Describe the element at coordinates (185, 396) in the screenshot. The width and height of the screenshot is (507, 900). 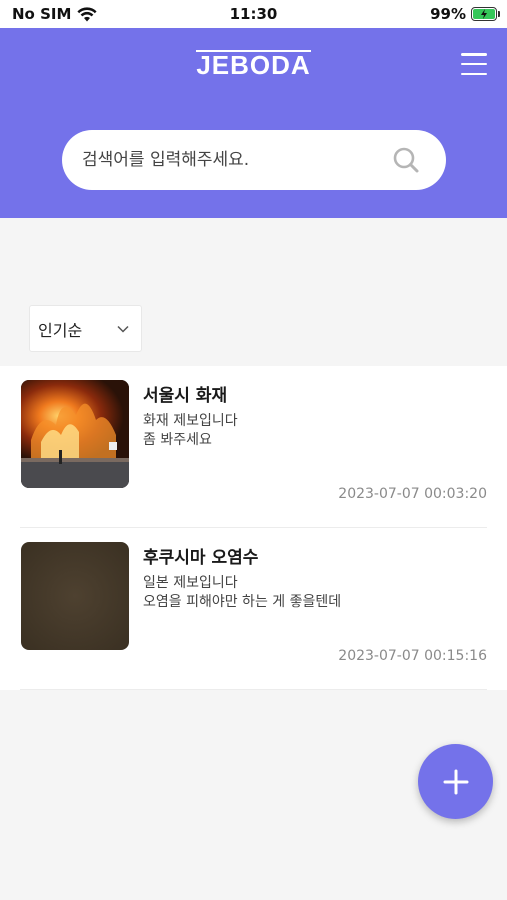
I see `post-title: 서울시 화재` at that location.